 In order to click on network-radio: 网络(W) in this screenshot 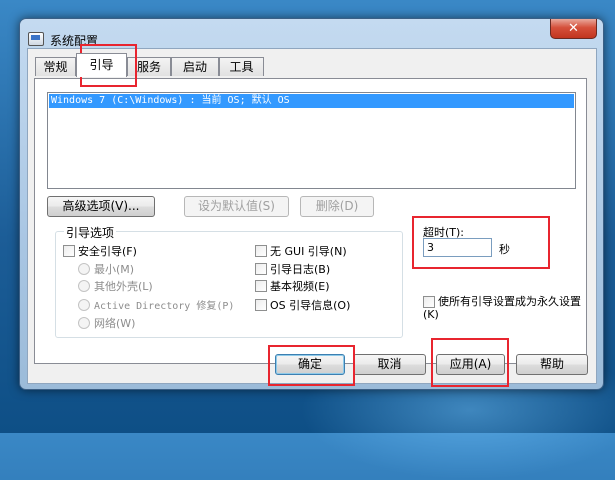, I will do `click(106, 324)`.